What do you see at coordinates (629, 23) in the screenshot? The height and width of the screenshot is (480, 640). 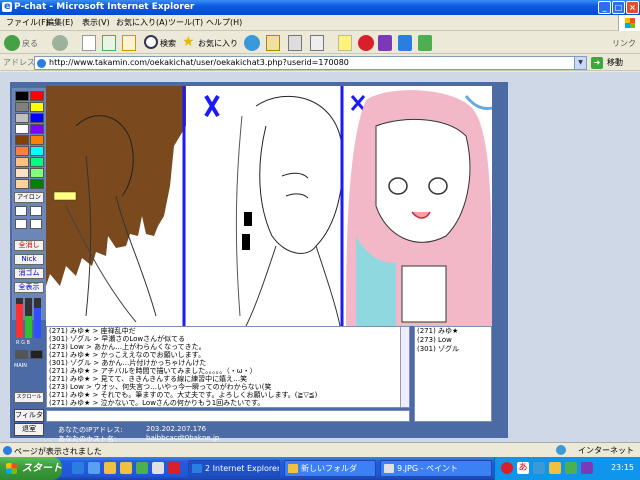 I see `windows-logo-icon` at bounding box center [629, 23].